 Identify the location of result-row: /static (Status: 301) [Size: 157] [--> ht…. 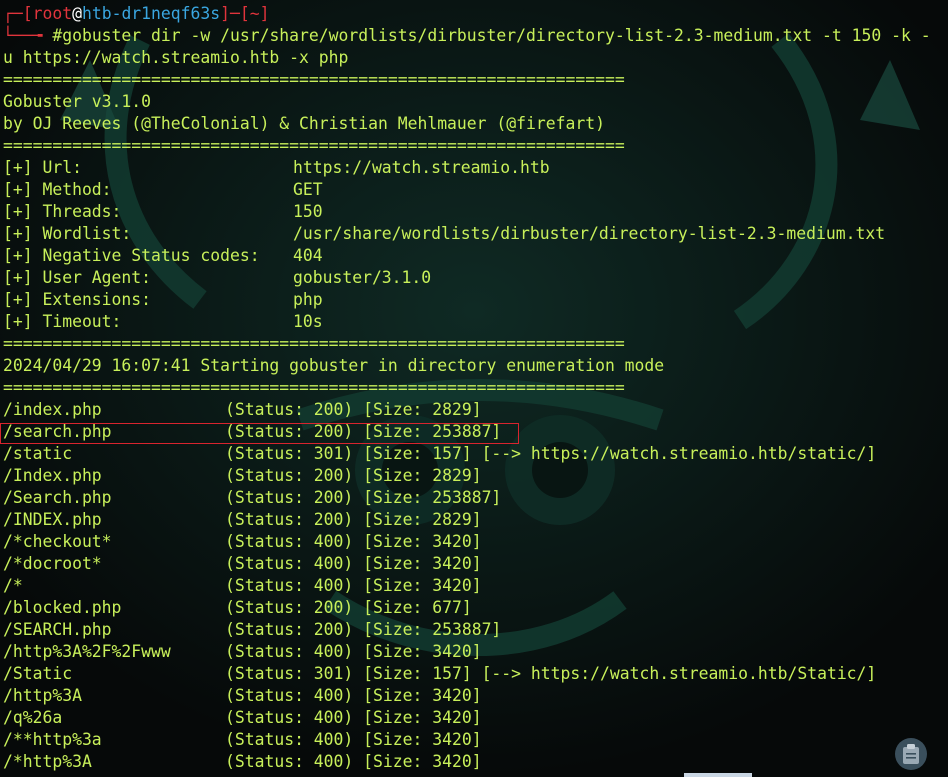
(475, 454).